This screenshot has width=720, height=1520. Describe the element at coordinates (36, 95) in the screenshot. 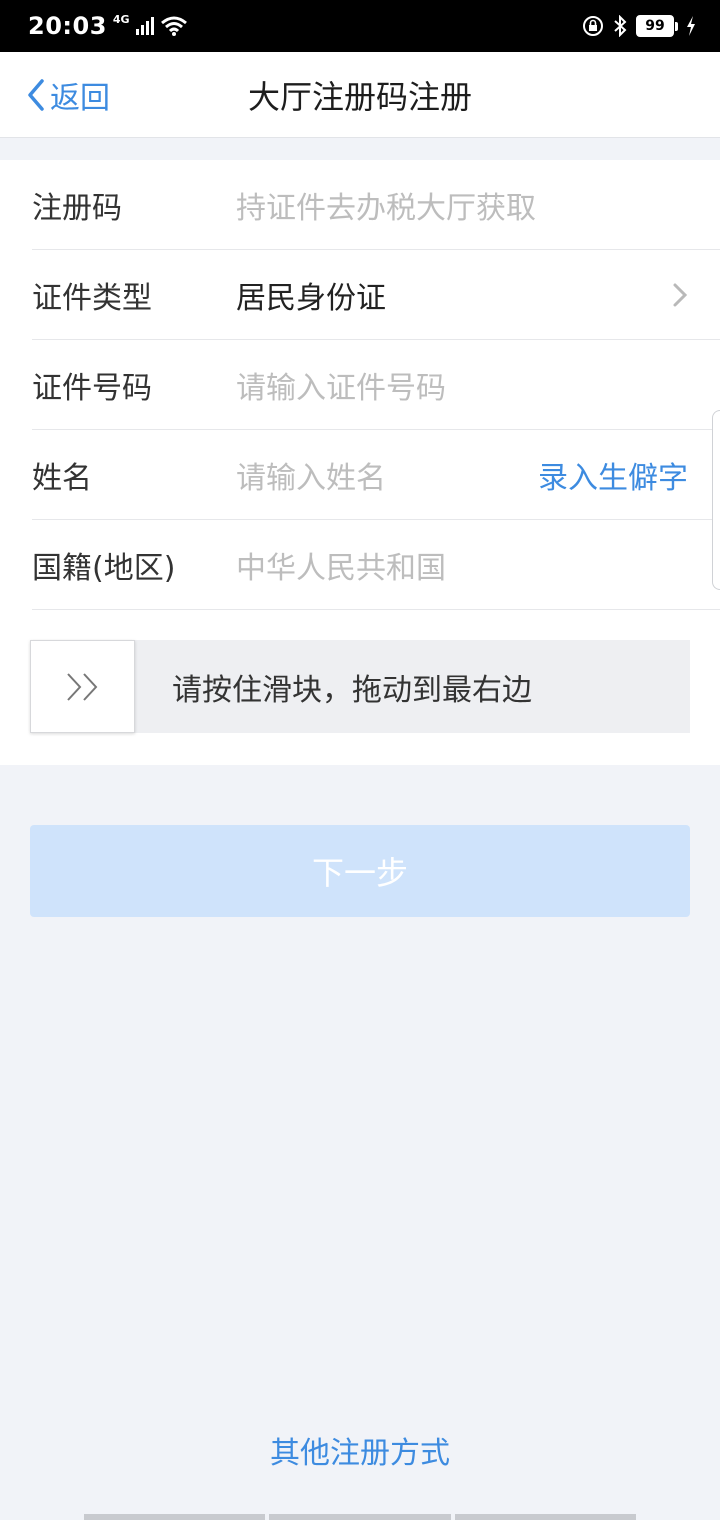

I see `chevron-left-icon` at that location.